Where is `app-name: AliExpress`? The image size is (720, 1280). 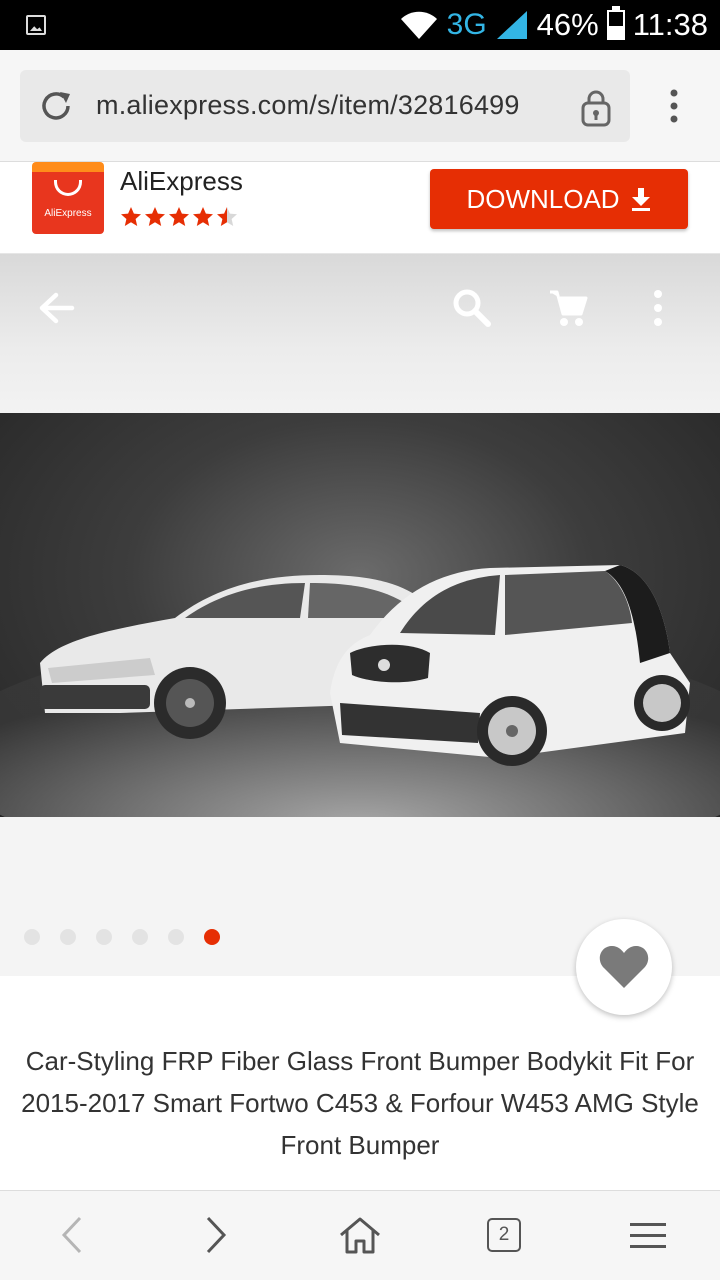 app-name: AliExpress is located at coordinates (181, 181).